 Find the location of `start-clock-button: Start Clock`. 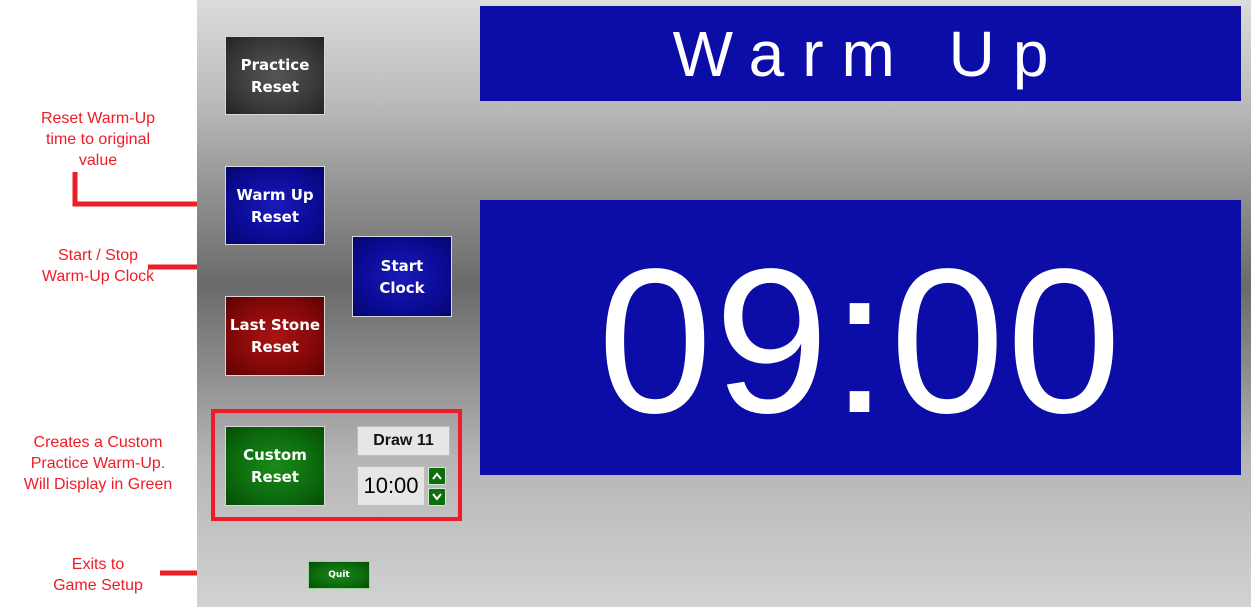

start-clock-button: Start Clock is located at coordinates (402, 276).